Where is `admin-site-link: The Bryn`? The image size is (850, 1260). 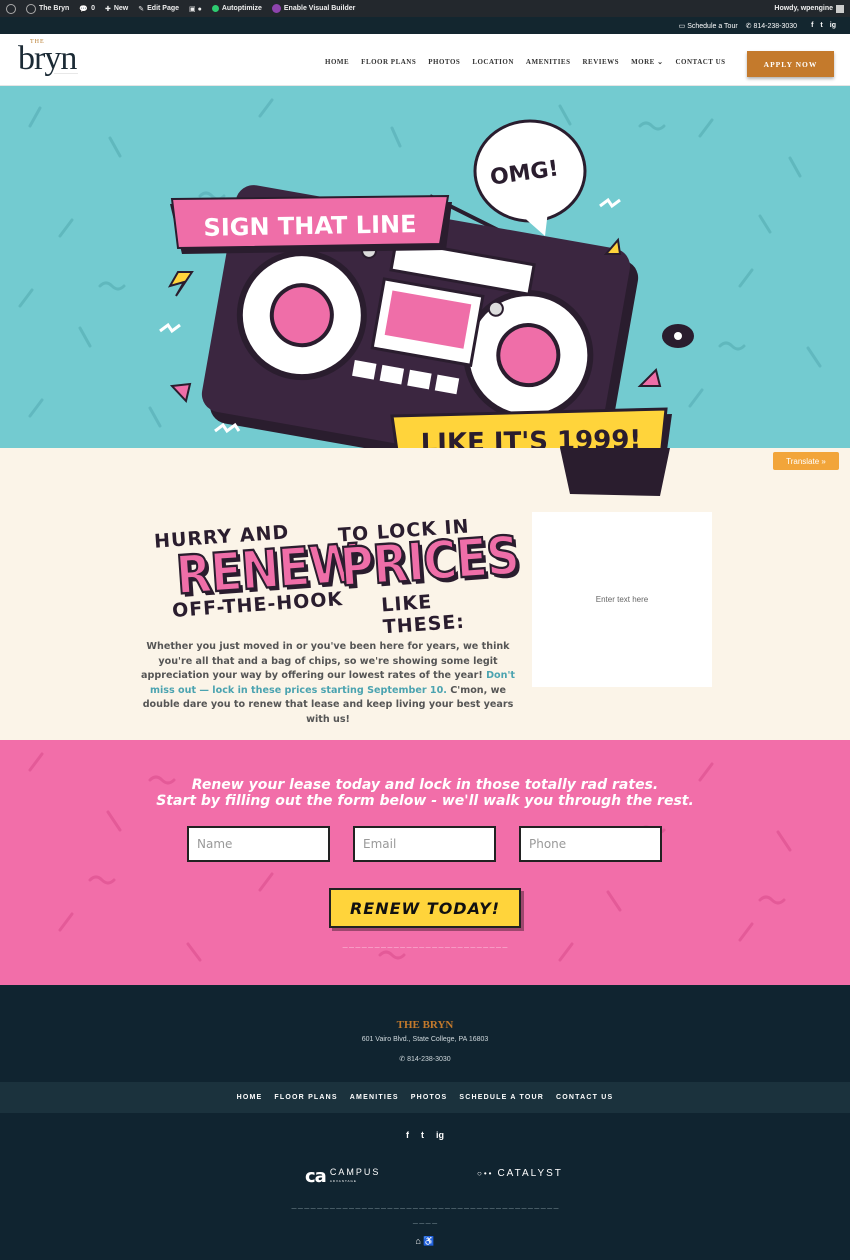
admin-site-link: The Bryn is located at coordinates (47, 8).